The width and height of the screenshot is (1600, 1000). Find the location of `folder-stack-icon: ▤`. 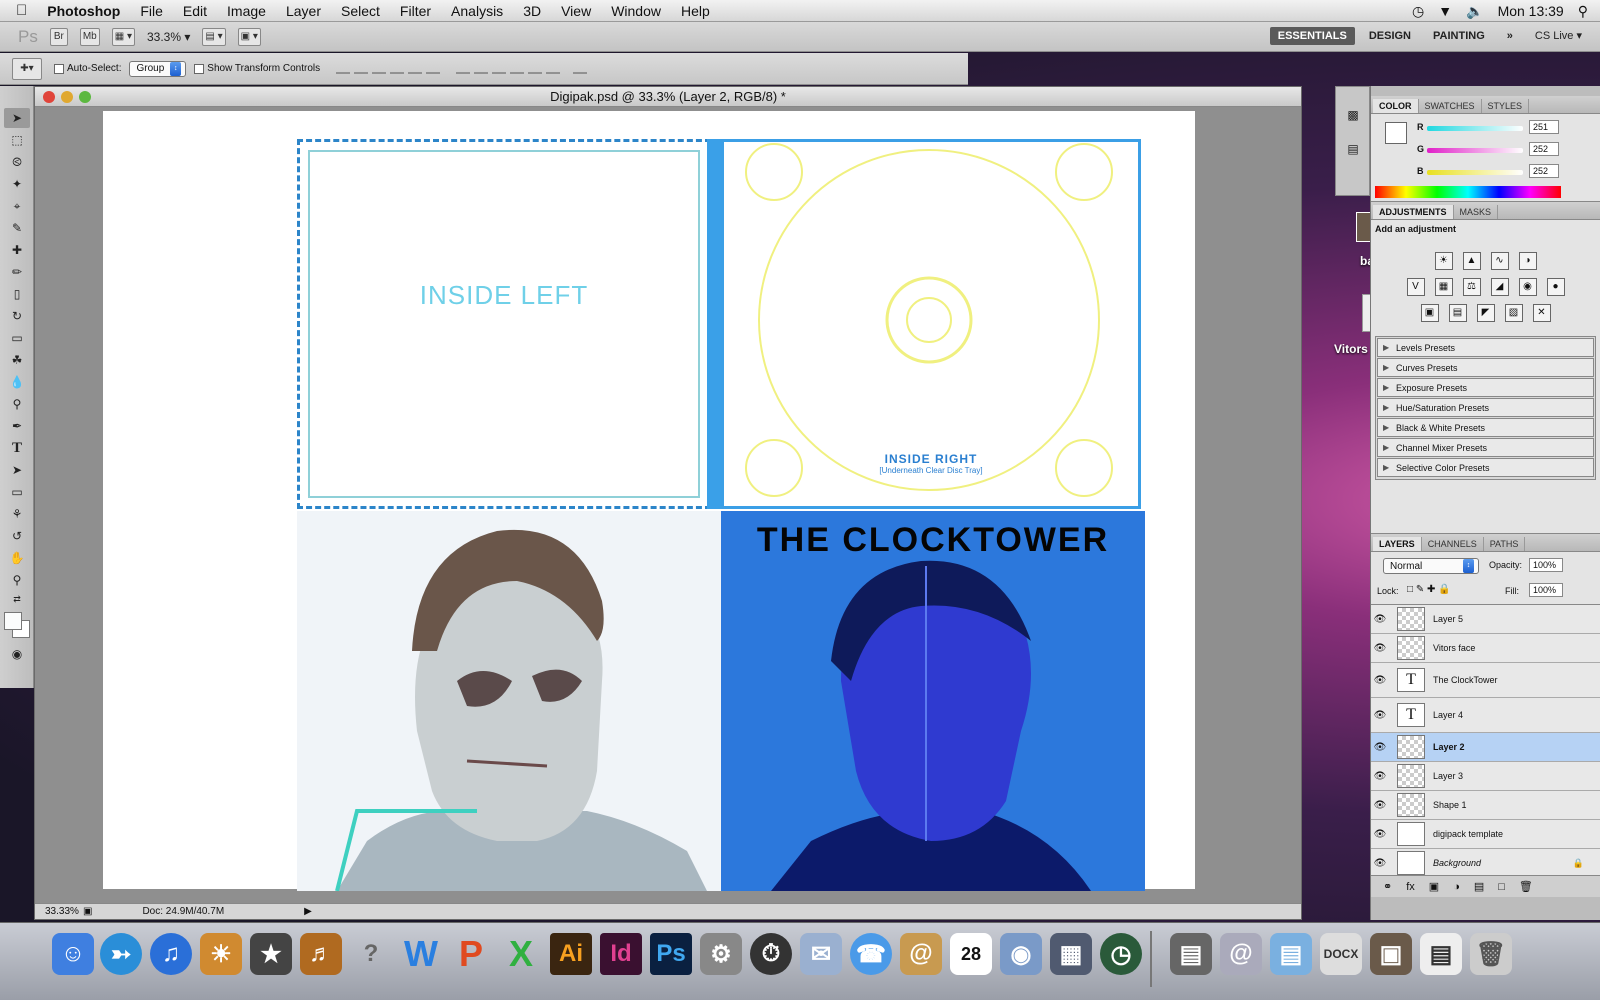

folder-stack-icon: ▤ is located at coordinates (1291, 954).